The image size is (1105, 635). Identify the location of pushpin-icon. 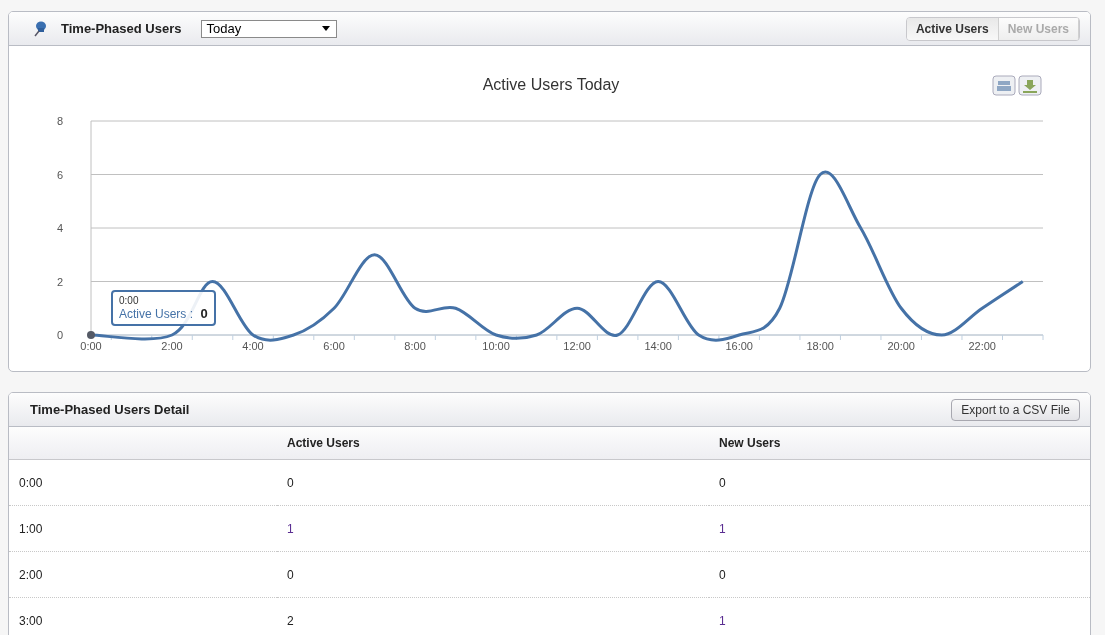
(40, 28).